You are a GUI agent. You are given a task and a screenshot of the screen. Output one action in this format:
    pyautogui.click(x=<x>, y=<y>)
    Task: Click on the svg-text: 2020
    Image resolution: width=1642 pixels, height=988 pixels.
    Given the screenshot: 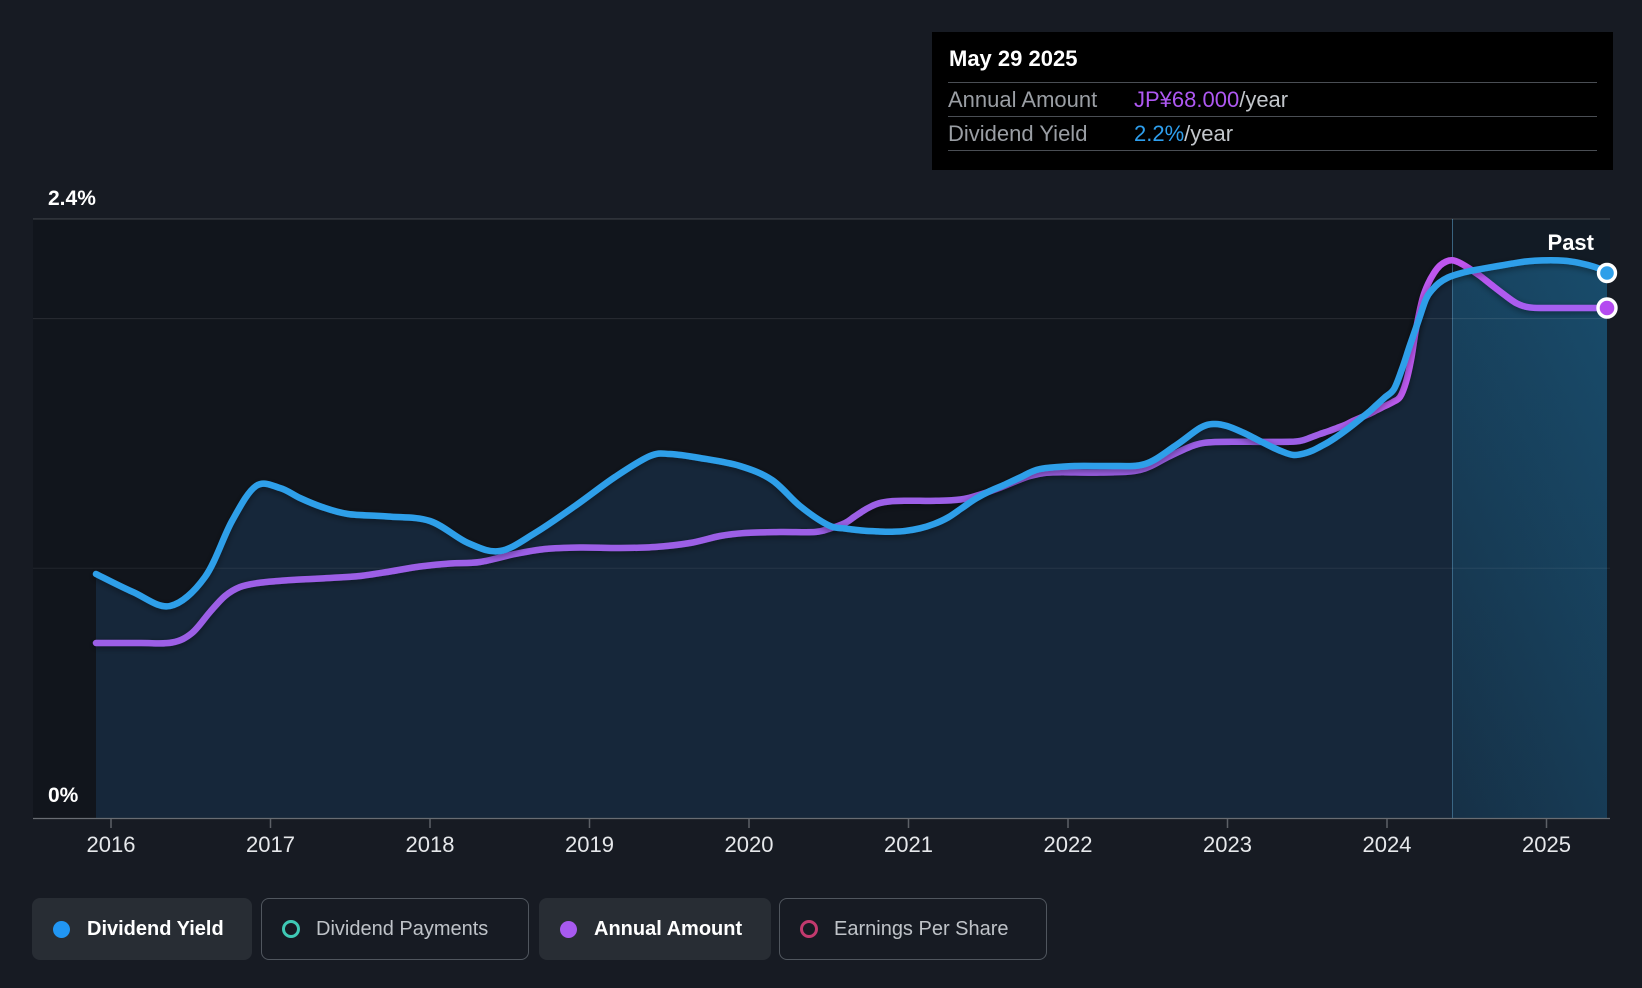 What is the action you would take?
    pyautogui.click(x=749, y=844)
    